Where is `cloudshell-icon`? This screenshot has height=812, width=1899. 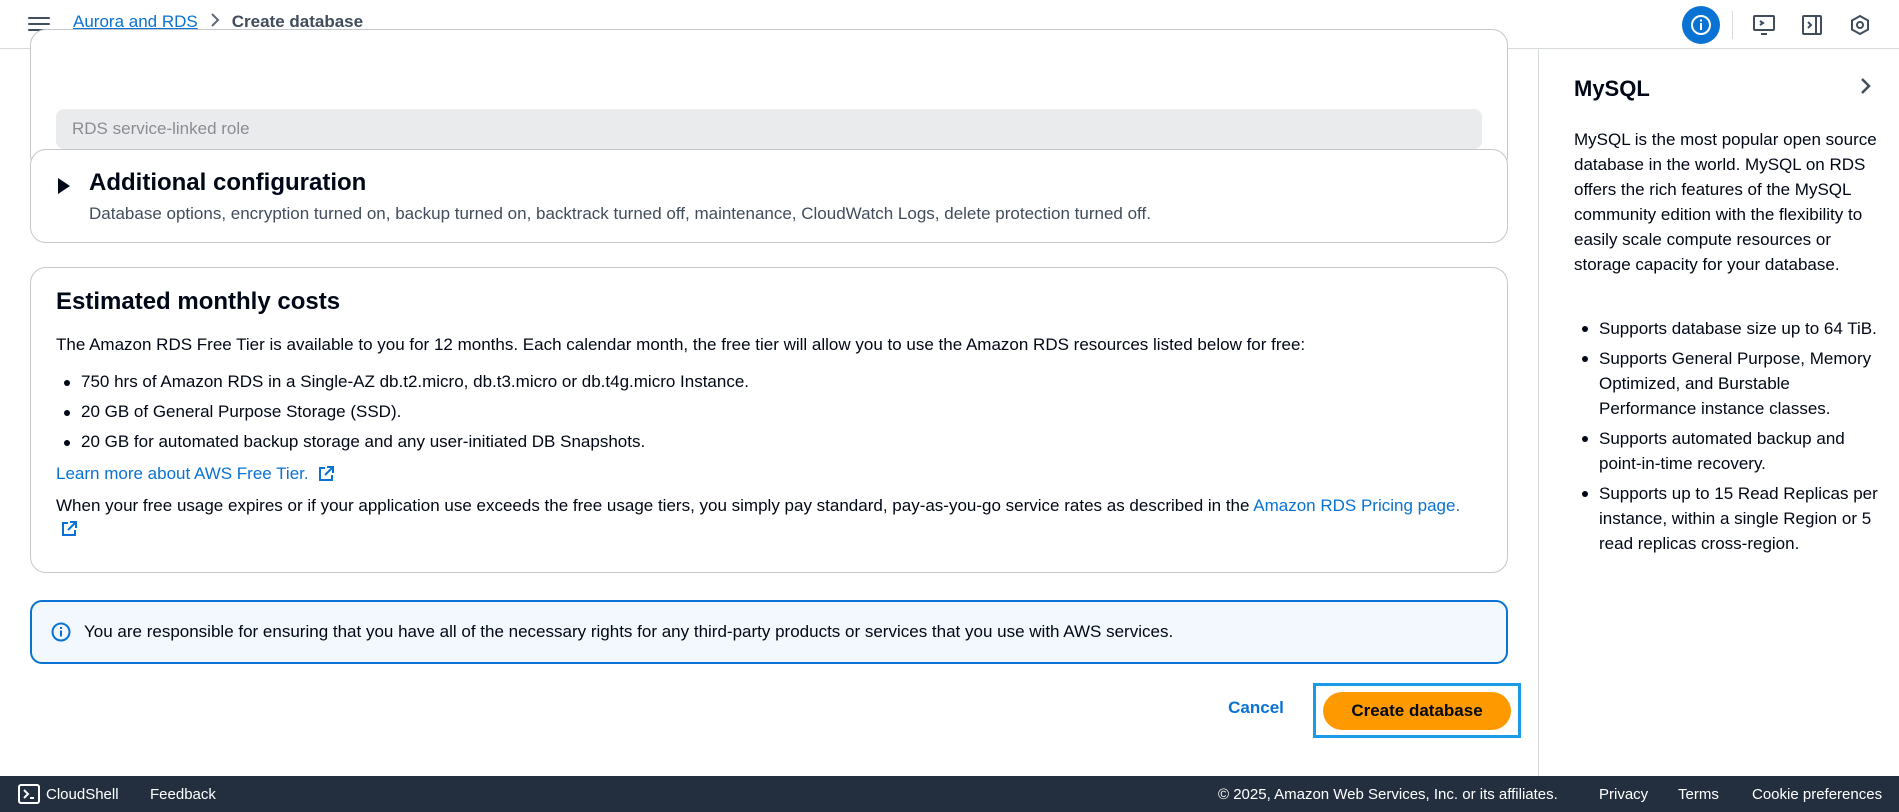
cloudshell-icon is located at coordinates (29, 794).